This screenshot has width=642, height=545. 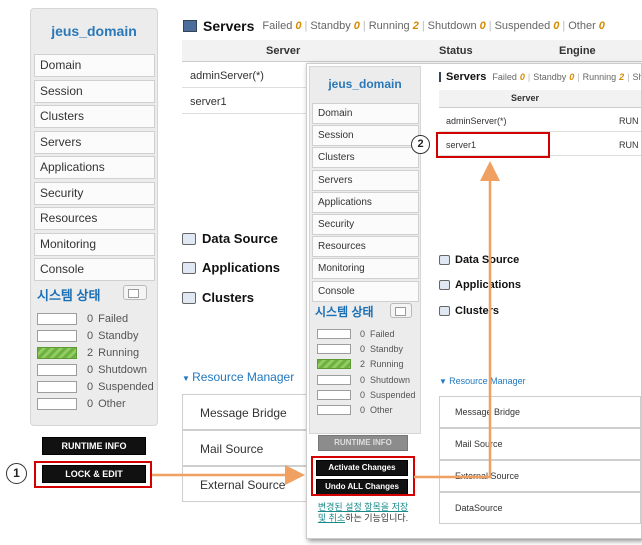 What do you see at coordinates (444, 260) in the screenshot?
I see `data-source-icon` at bounding box center [444, 260].